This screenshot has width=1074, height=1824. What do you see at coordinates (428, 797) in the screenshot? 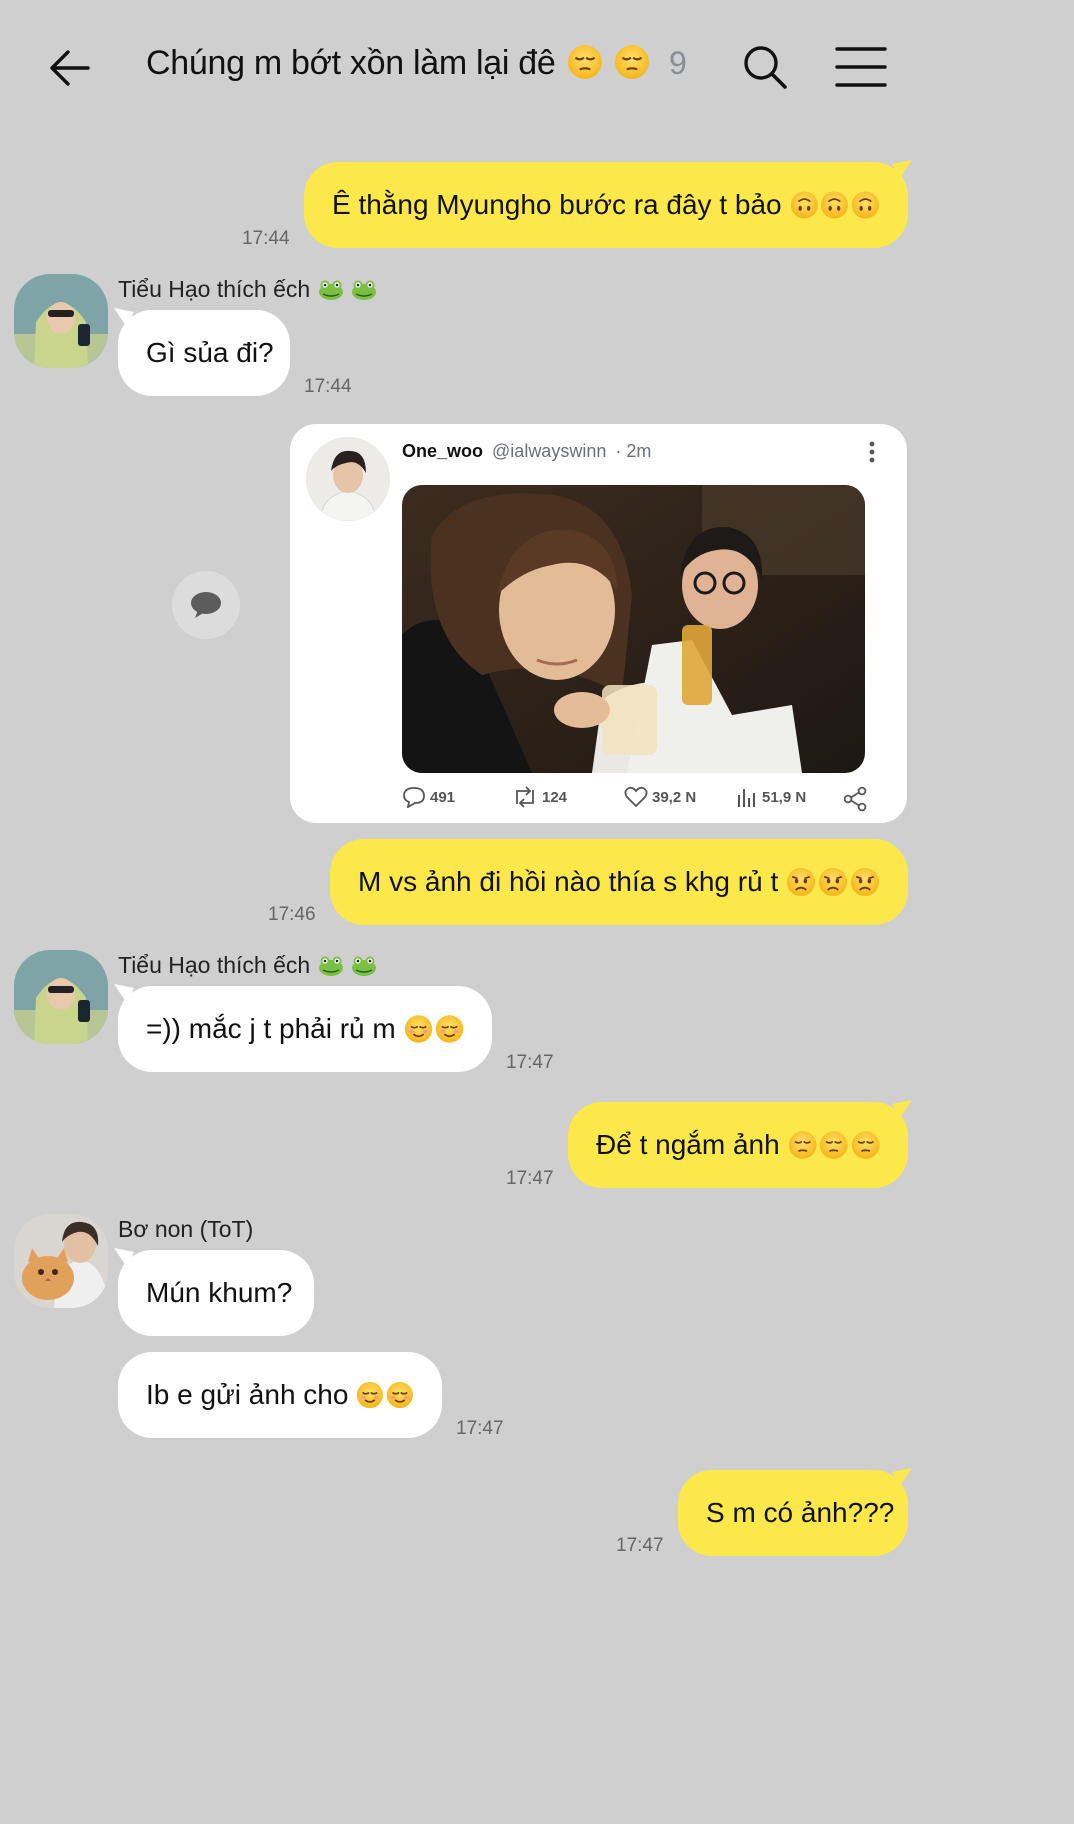
I see `reply-stat: 491` at bounding box center [428, 797].